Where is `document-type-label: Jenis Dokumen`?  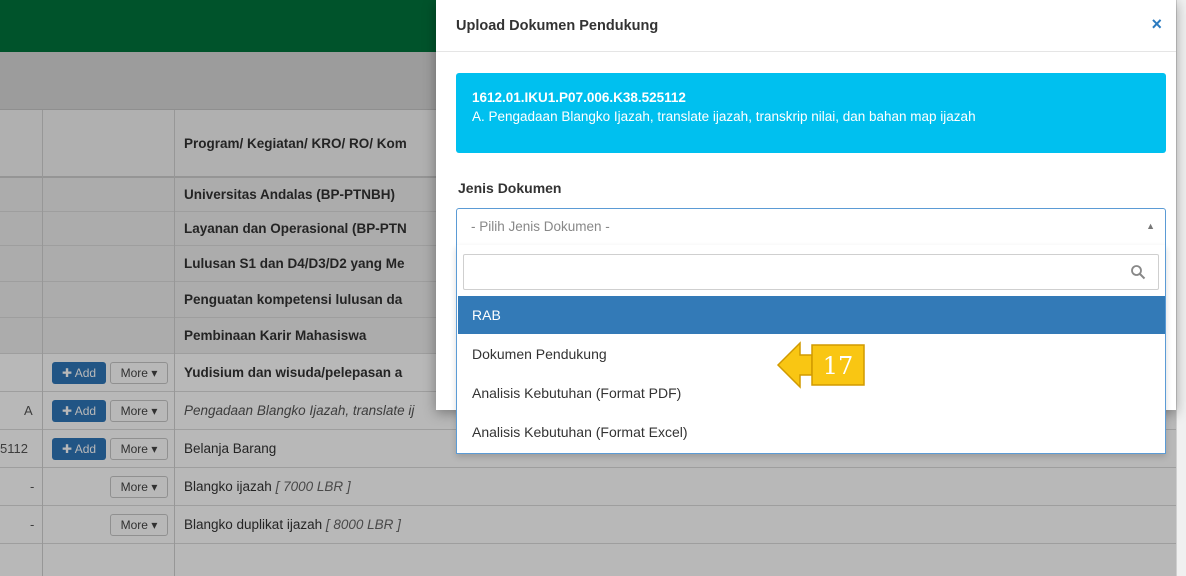
document-type-label: Jenis Dokumen is located at coordinates (510, 188).